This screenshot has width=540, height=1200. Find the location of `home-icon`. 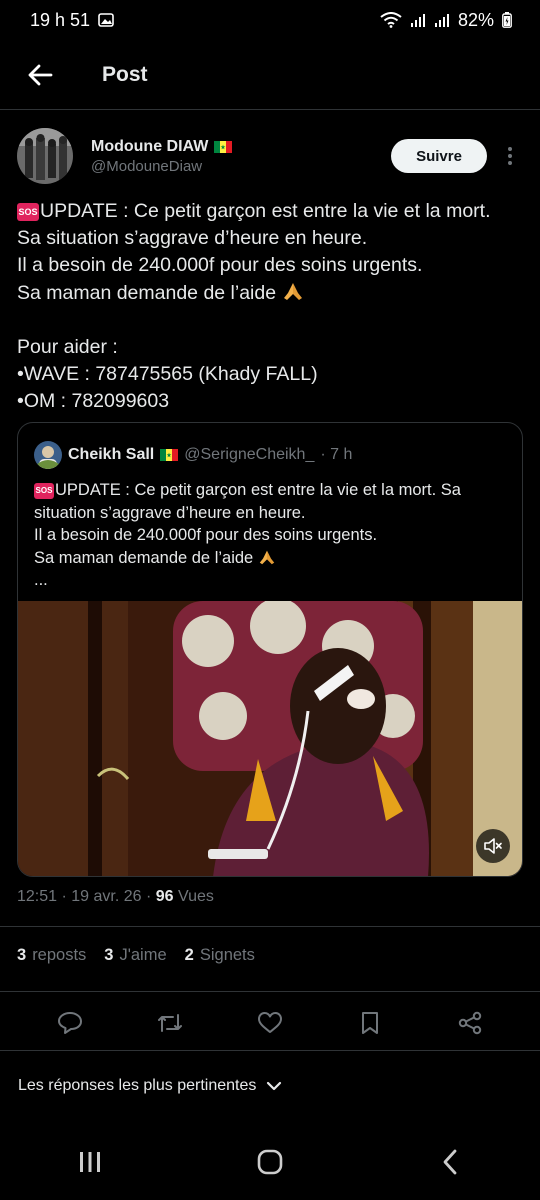

home-icon is located at coordinates (270, 1162).